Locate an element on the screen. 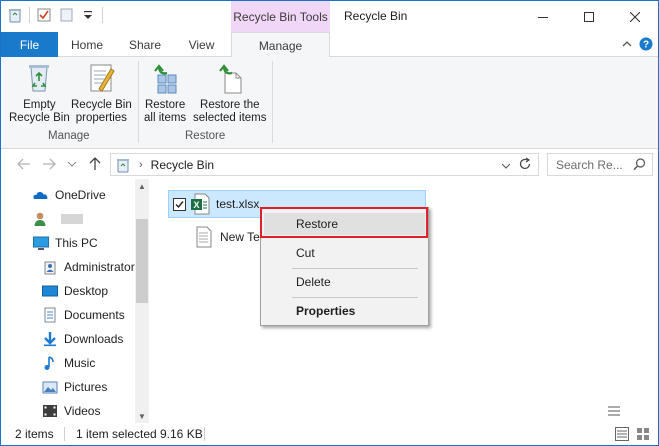 Image resolution: width=659 pixels, height=446 pixels. address-bar: › Recycle Bin is located at coordinates (324, 164).